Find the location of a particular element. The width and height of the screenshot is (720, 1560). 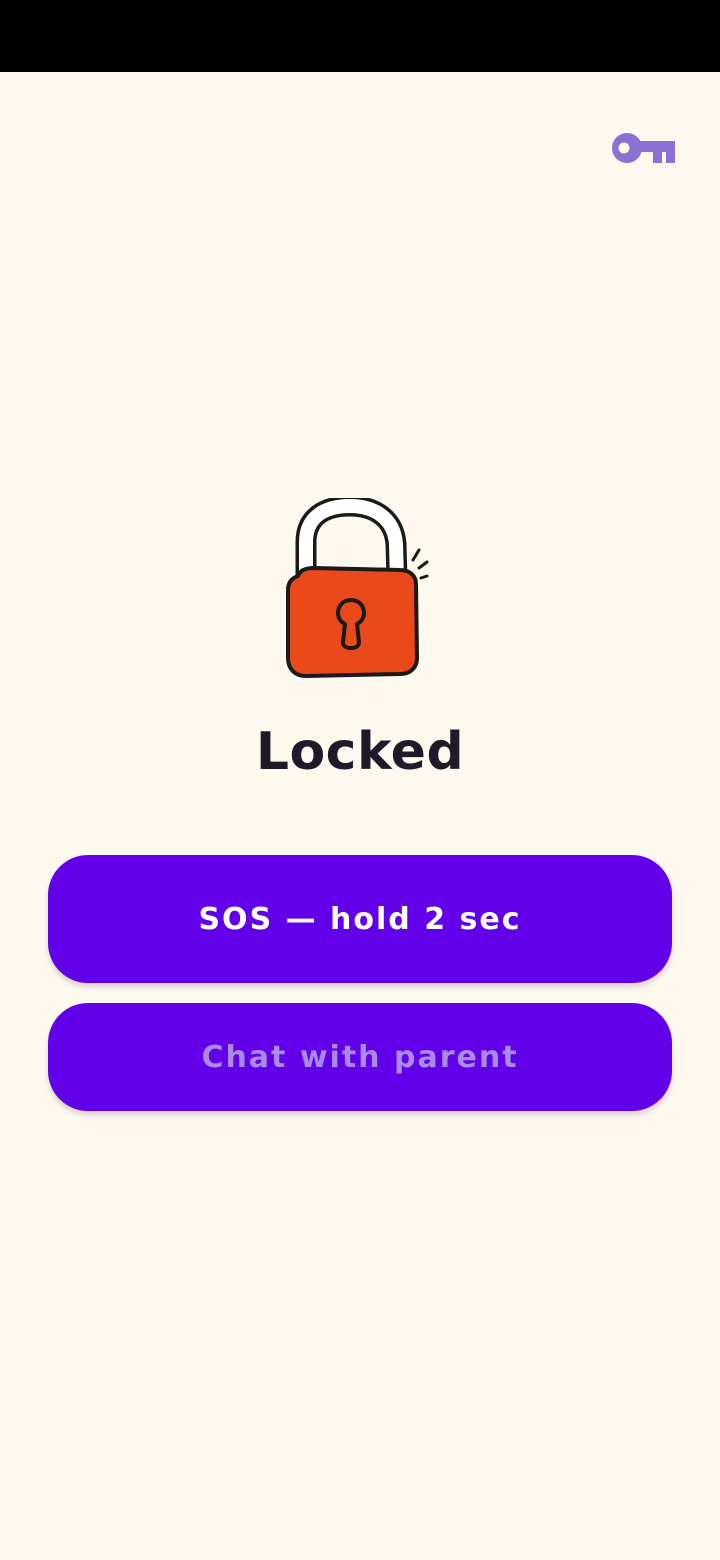

key-button is located at coordinates (644, 148).